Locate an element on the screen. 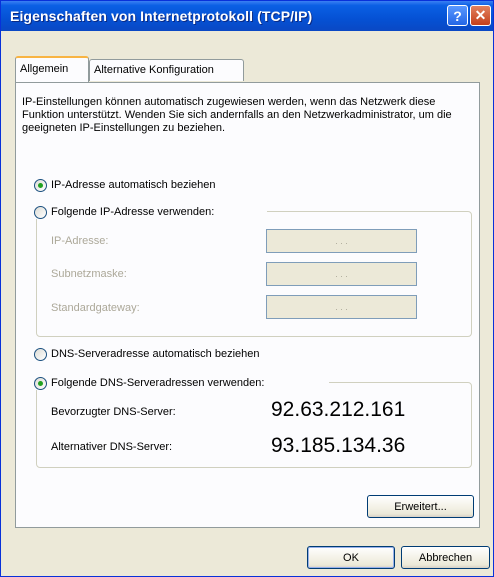 The width and height of the screenshot is (494, 577). close-icon: ✕ is located at coordinates (480, 15).